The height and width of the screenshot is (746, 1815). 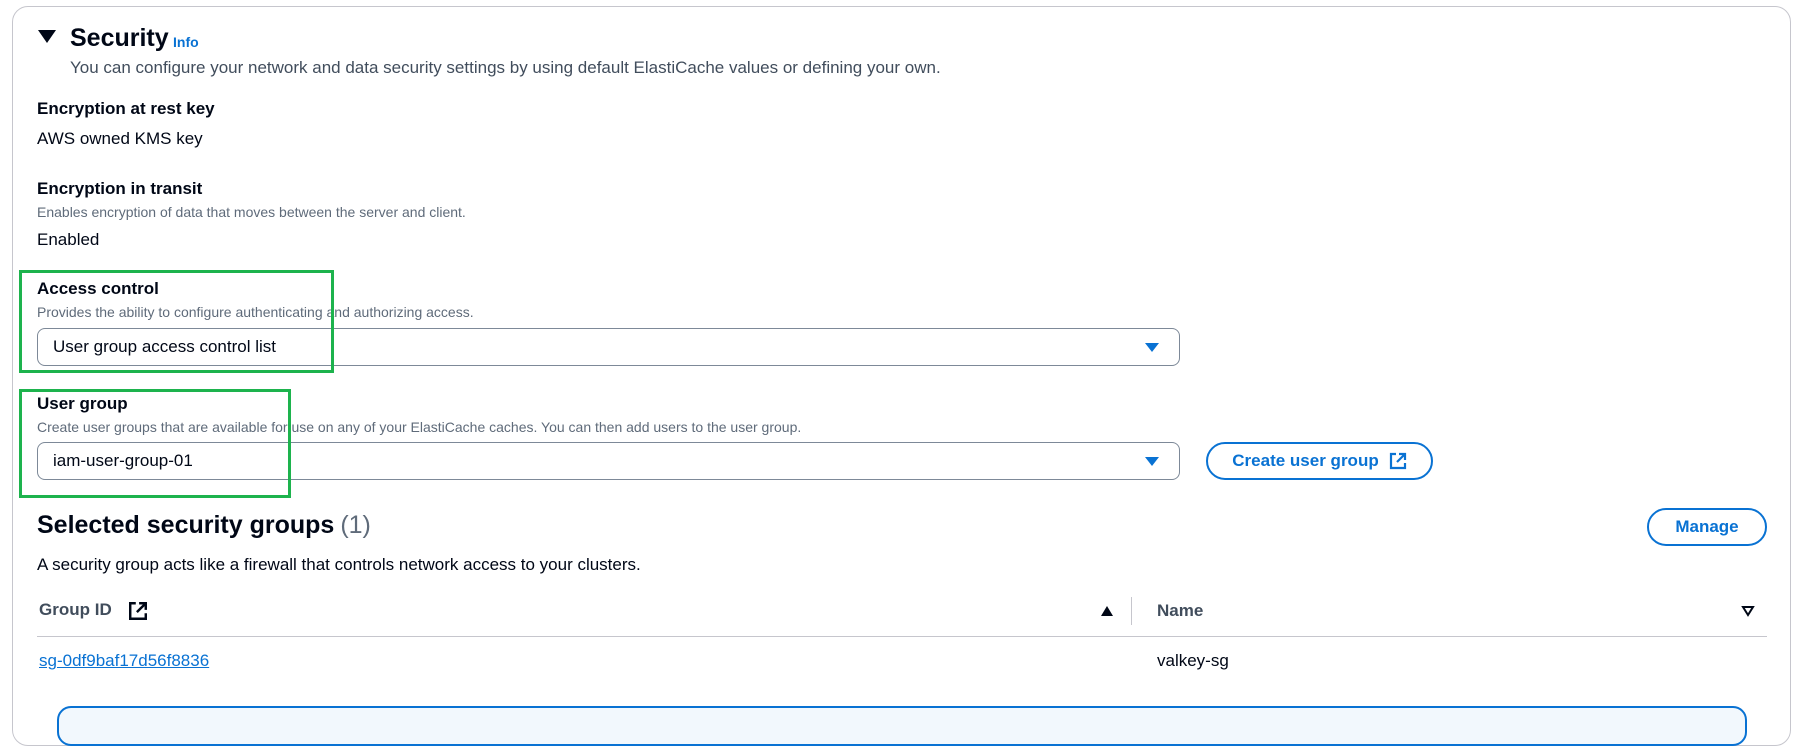 I want to click on section-title: Security, so click(x=119, y=38).